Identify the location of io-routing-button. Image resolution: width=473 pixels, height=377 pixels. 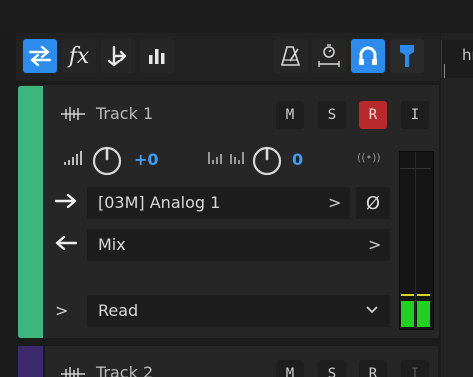
(40, 56).